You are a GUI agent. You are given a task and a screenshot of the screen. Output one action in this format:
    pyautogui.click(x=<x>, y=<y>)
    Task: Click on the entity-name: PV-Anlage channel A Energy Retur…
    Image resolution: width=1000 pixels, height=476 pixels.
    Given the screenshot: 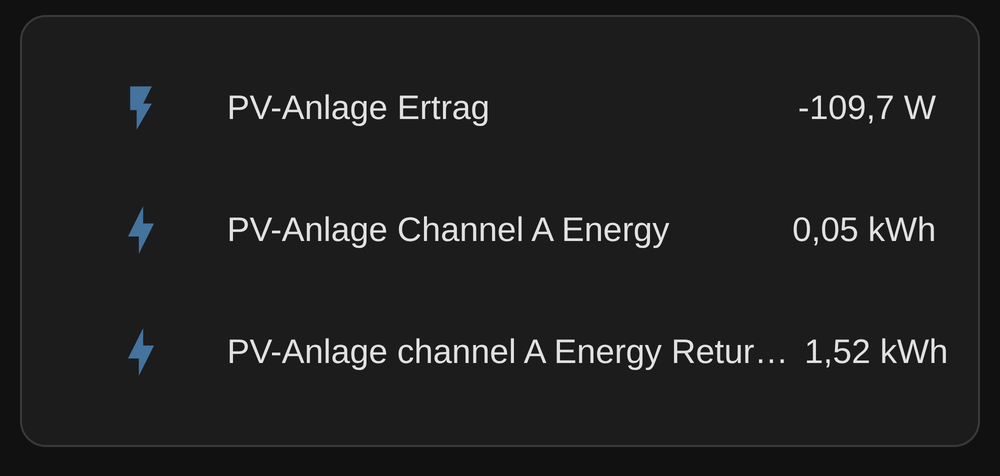 What is the action you would take?
    pyautogui.click(x=507, y=352)
    